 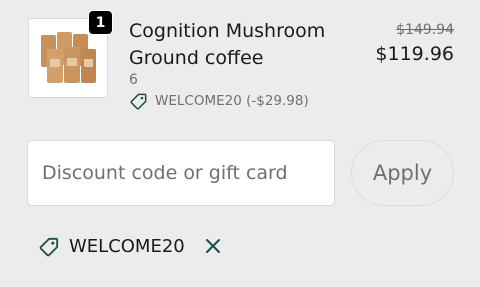 I want to click on applied-discount-code: WELCOME20, so click(x=127, y=246).